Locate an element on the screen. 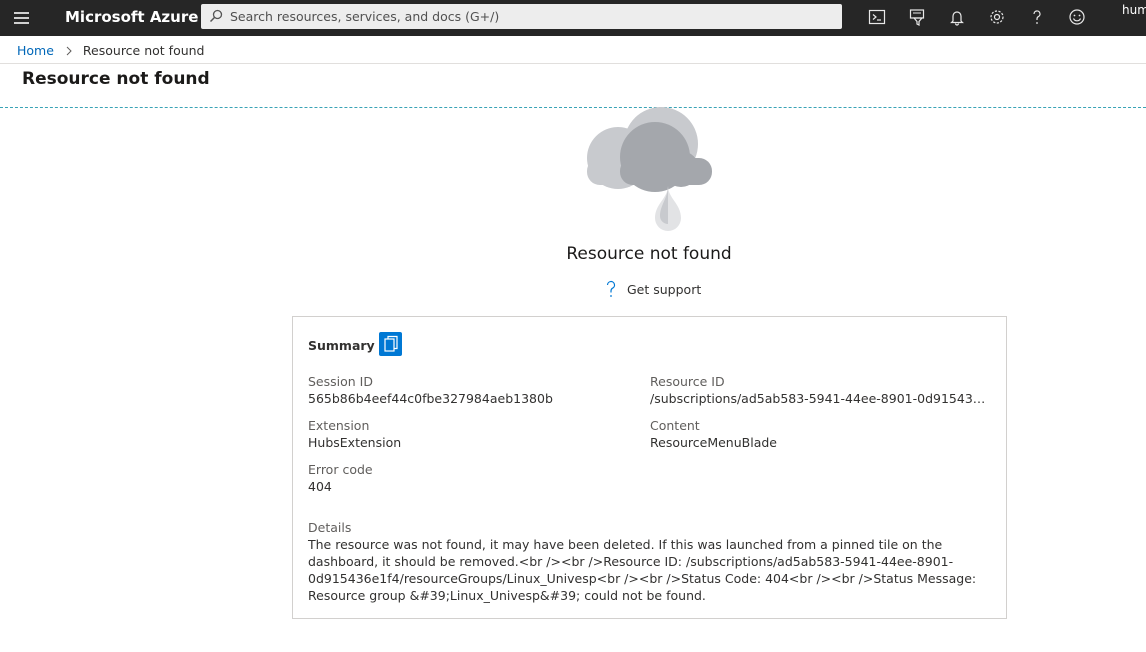 The height and width of the screenshot is (652, 1146). account-name: hum is located at coordinates (1134, 10).